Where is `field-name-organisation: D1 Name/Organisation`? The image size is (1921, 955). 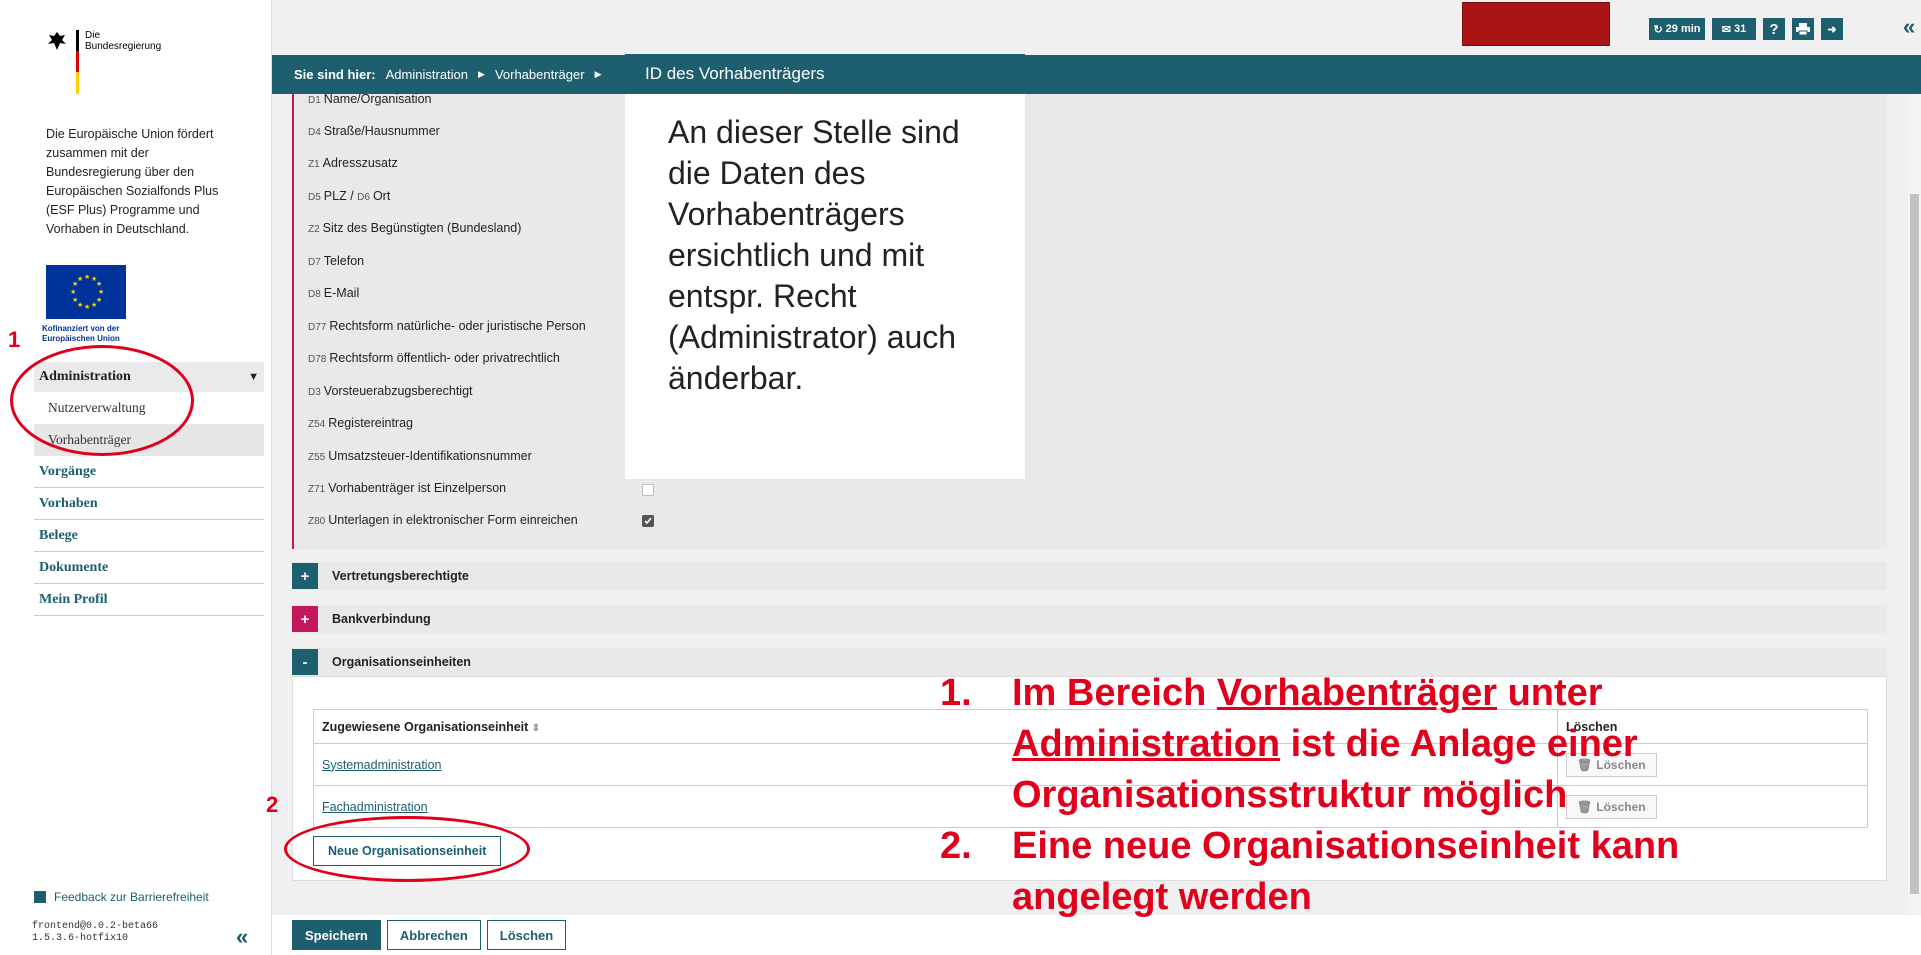
field-name-organisation: D1 Name/Organisation is located at coordinates (370, 99).